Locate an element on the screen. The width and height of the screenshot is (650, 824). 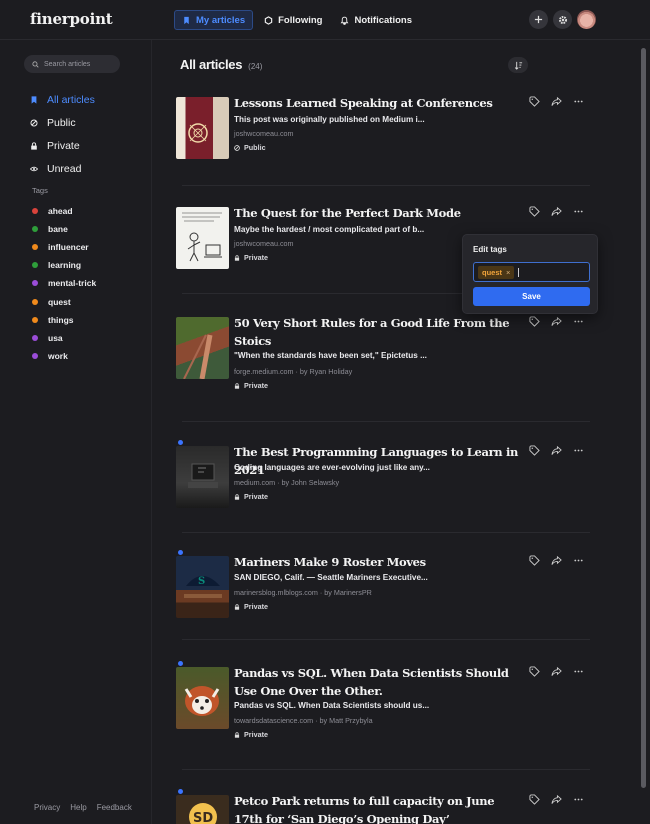
tag-item-bane: bane is located at coordinates (64, 229).